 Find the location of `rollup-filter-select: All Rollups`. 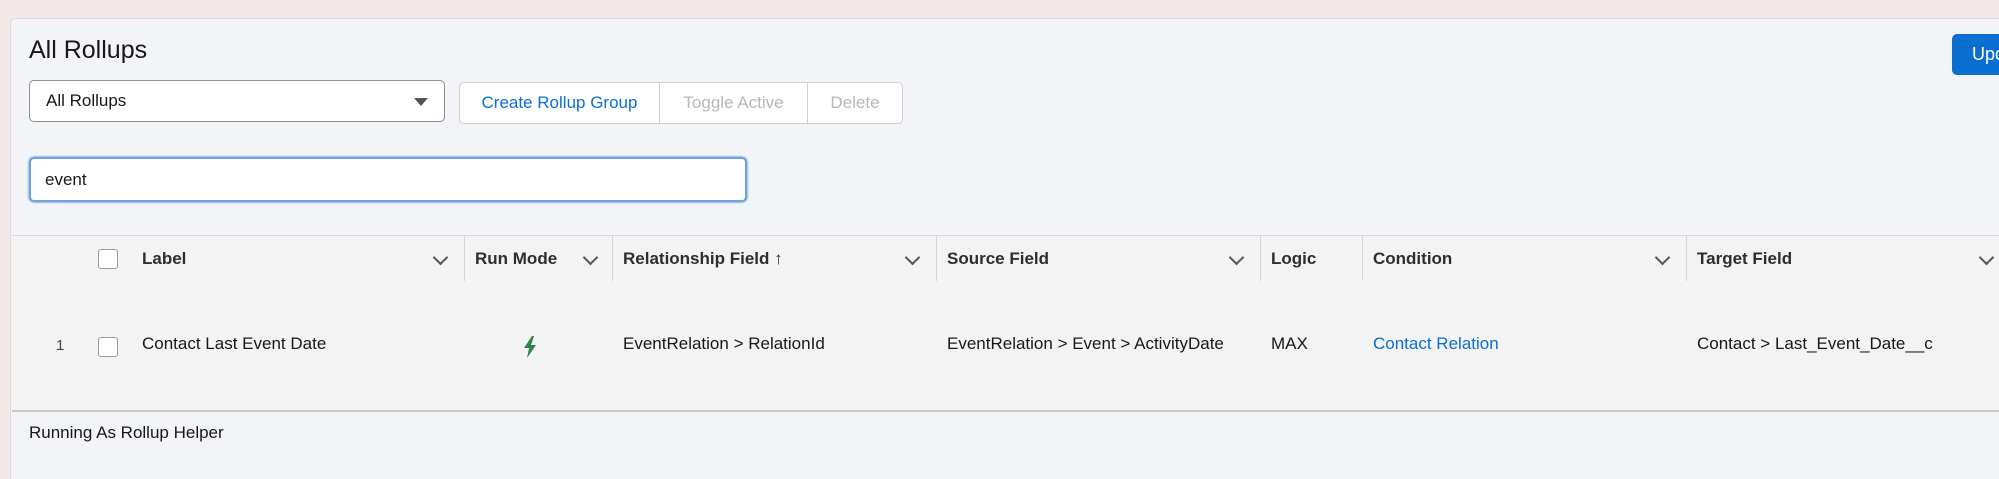

rollup-filter-select: All Rollups is located at coordinates (237, 101).